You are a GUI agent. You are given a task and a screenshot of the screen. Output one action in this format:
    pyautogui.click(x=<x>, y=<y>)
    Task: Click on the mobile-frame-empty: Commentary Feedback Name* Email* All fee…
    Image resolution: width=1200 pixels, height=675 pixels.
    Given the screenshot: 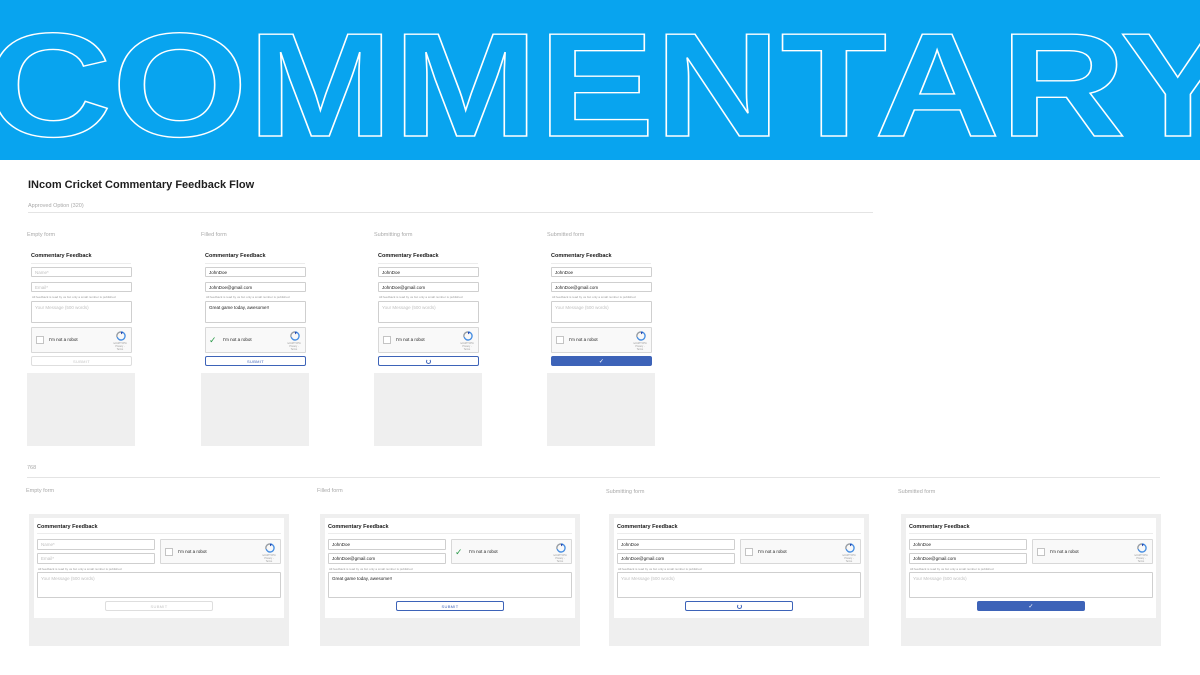 What is the action you would take?
    pyautogui.click(x=81, y=347)
    